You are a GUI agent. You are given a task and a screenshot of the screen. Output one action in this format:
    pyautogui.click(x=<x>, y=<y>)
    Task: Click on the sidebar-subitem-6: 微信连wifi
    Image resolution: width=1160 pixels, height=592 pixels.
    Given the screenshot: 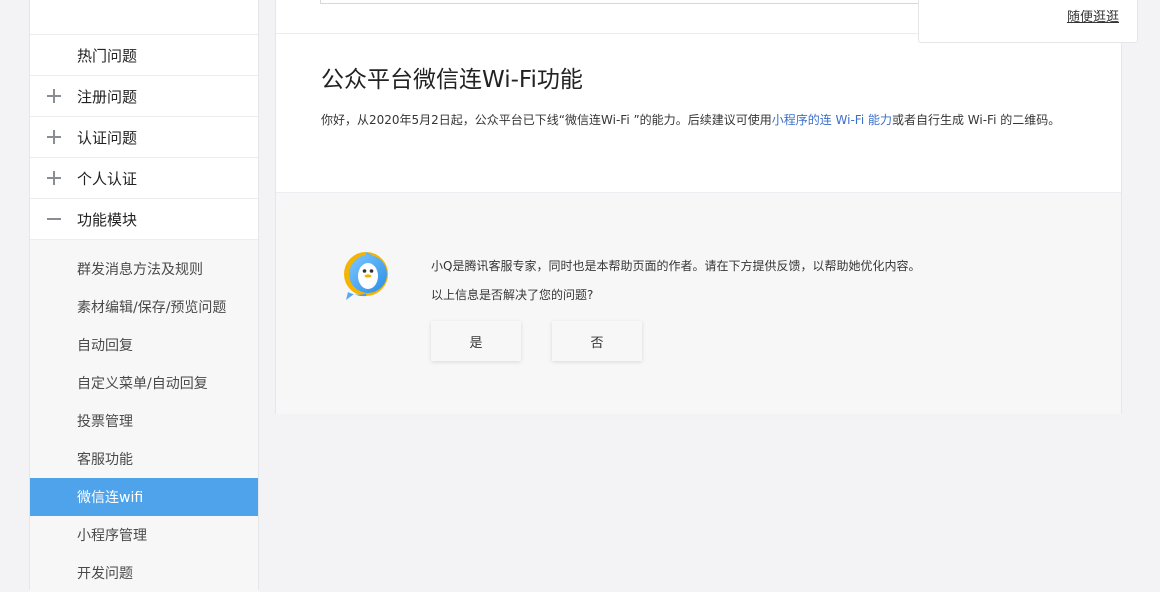 What is the action you would take?
    pyautogui.click(x=144, y=497)
    